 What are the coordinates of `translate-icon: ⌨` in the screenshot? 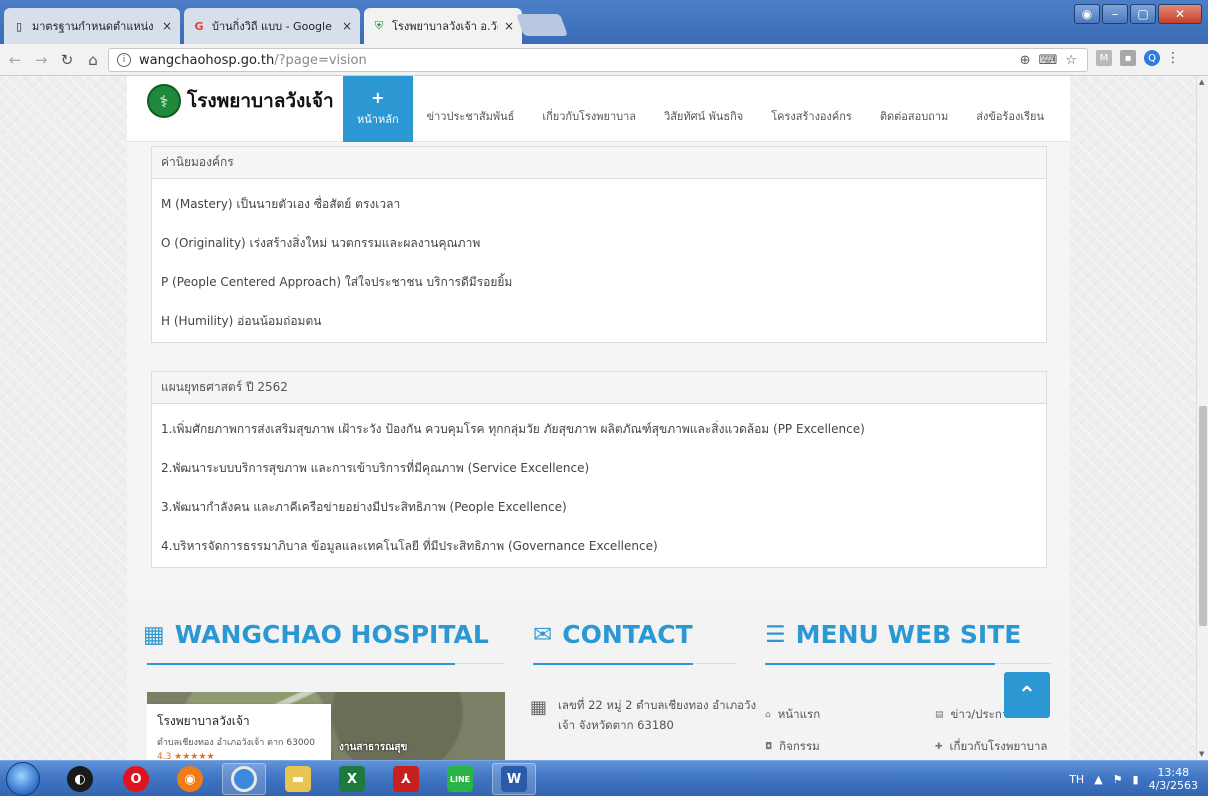 It's located at (1048, 60).